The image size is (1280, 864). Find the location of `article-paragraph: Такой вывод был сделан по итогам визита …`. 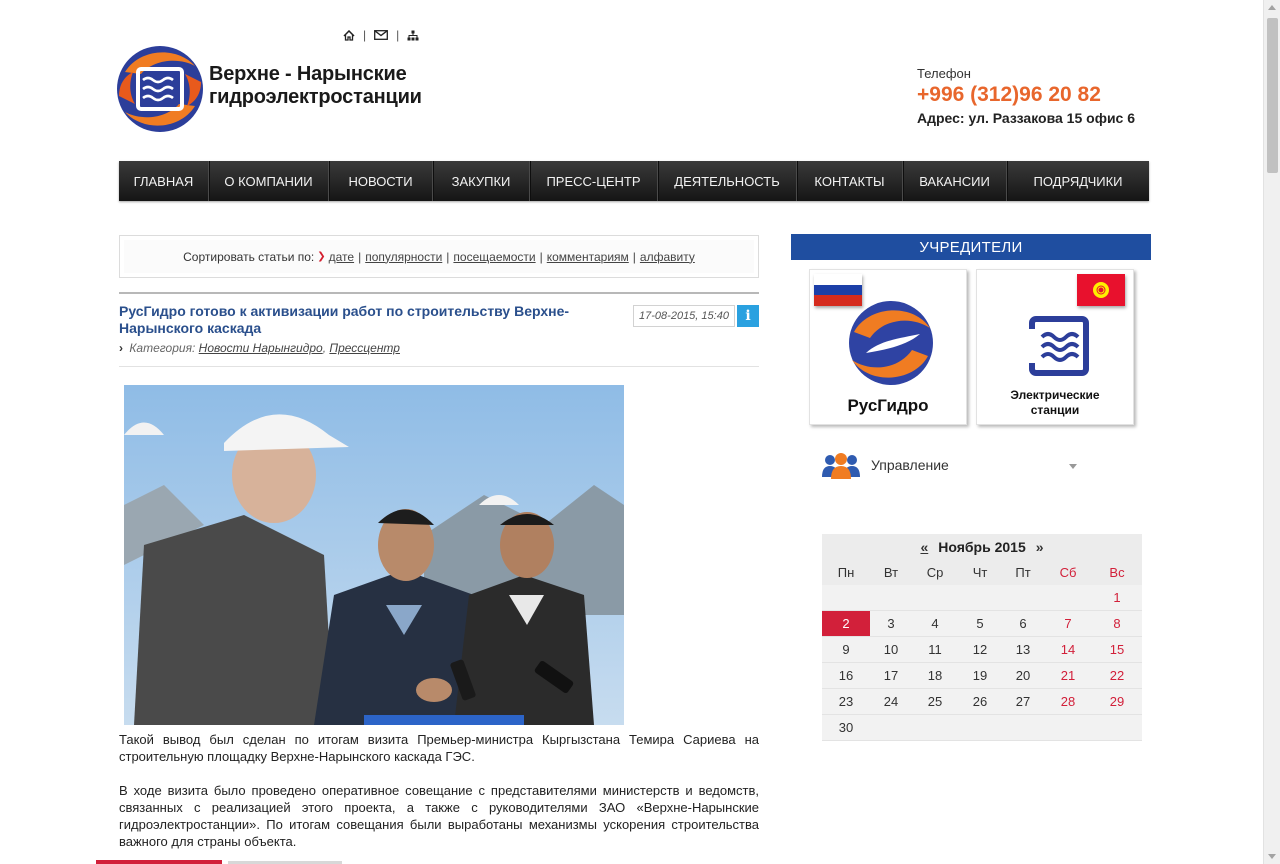

article-paragraph: Такой вывод был сделан по итогам визита … is located at coordinates (439, 748).